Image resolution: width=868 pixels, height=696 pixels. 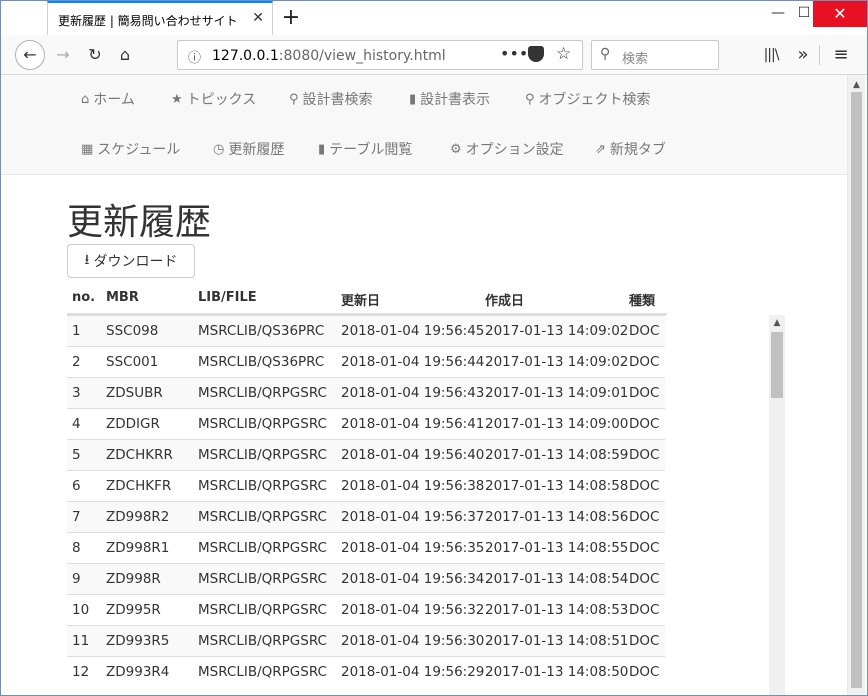 I want to click on page-scrollbar: ▲, so click(x=856, y=385).